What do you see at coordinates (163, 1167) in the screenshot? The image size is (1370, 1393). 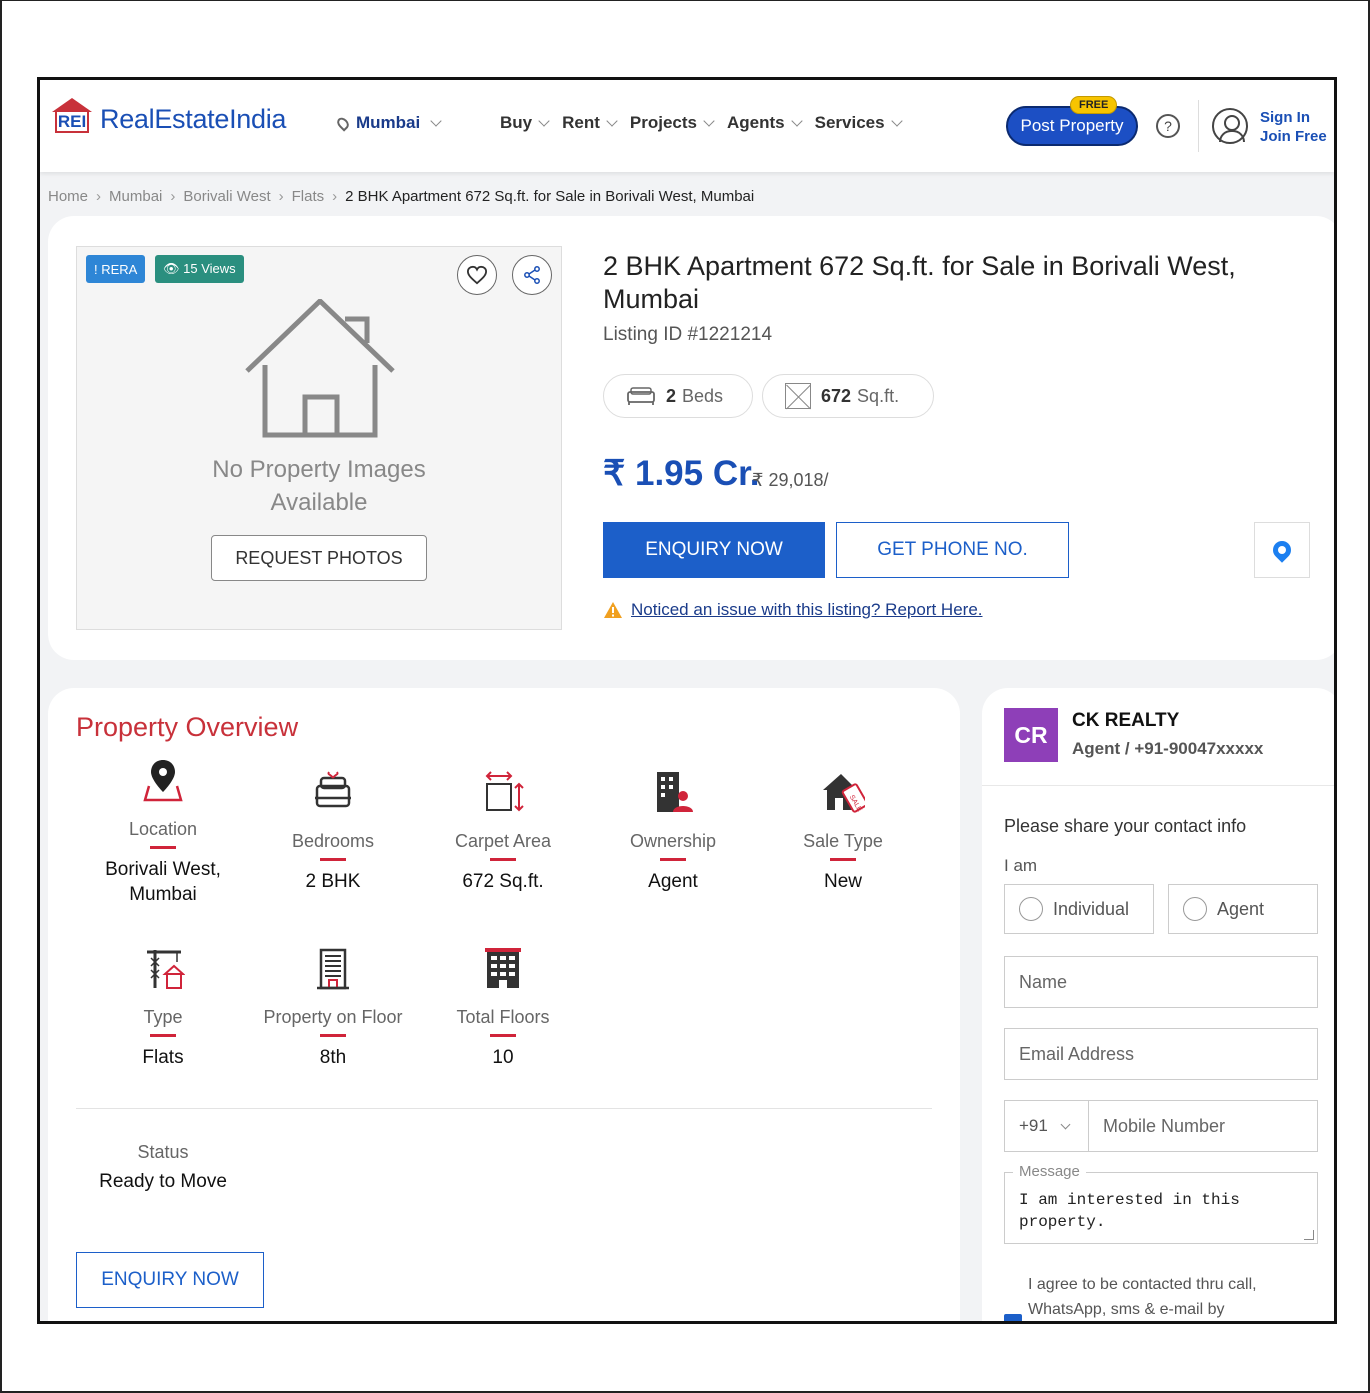 I see `overview-status: Status Ready to Move` at bounding box center [163, 1167].